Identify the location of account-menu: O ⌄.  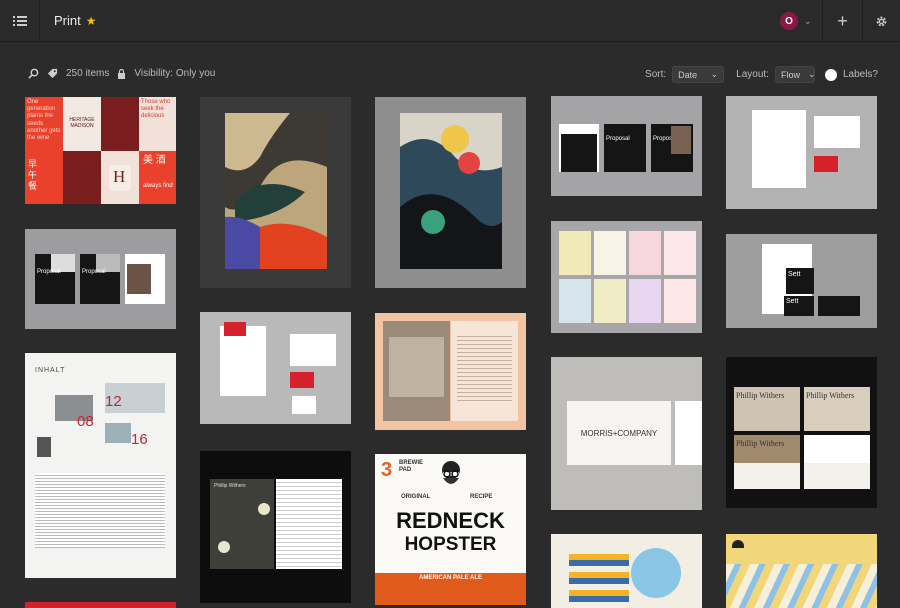
(797, 21).